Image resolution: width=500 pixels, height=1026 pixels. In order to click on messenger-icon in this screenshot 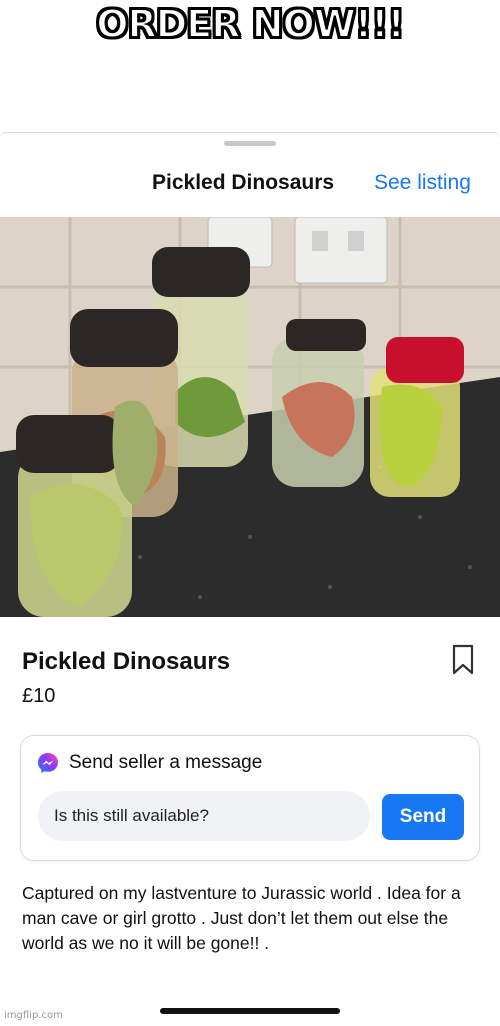, I will do `click(48, 763)`.